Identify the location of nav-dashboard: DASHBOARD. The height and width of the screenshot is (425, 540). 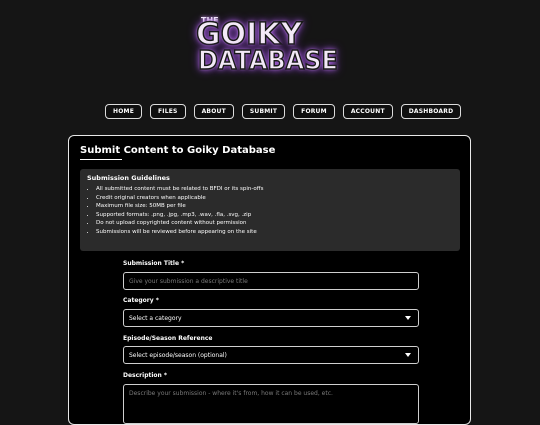
(431, 111).